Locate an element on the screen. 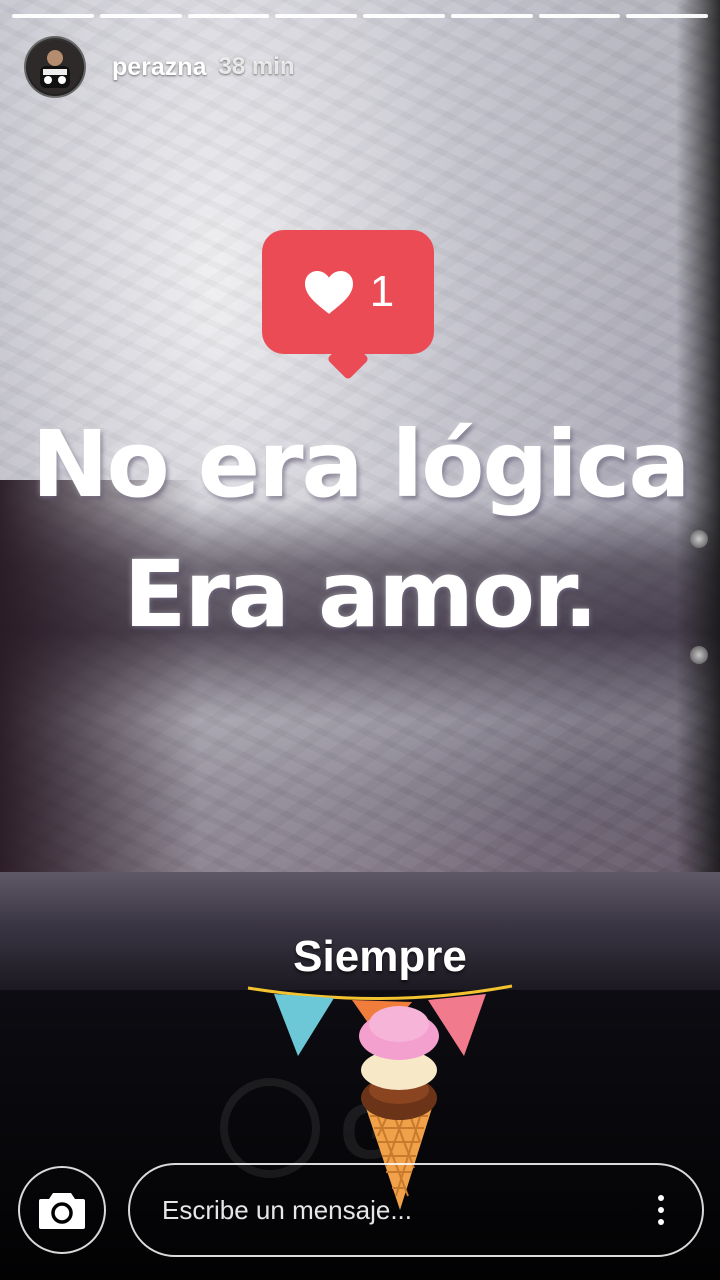 The height and width of the screenshot is (1280, 720). sticker-text: Siempre is located at coordinates (360, 957).